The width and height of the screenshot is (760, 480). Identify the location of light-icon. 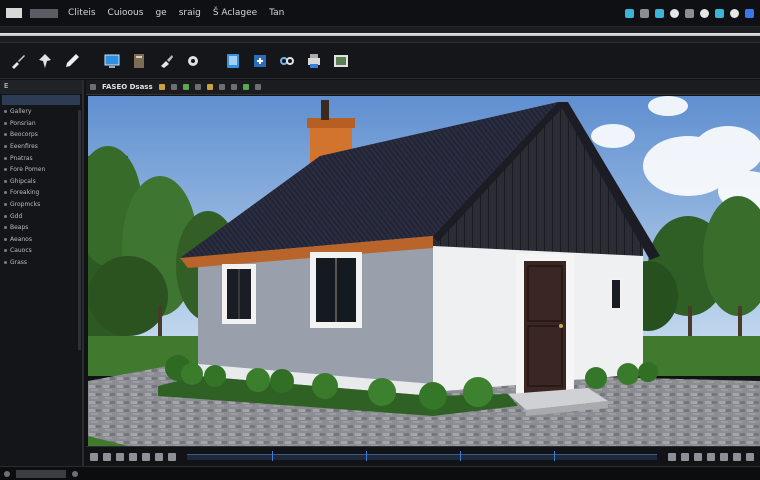
(161, 87).